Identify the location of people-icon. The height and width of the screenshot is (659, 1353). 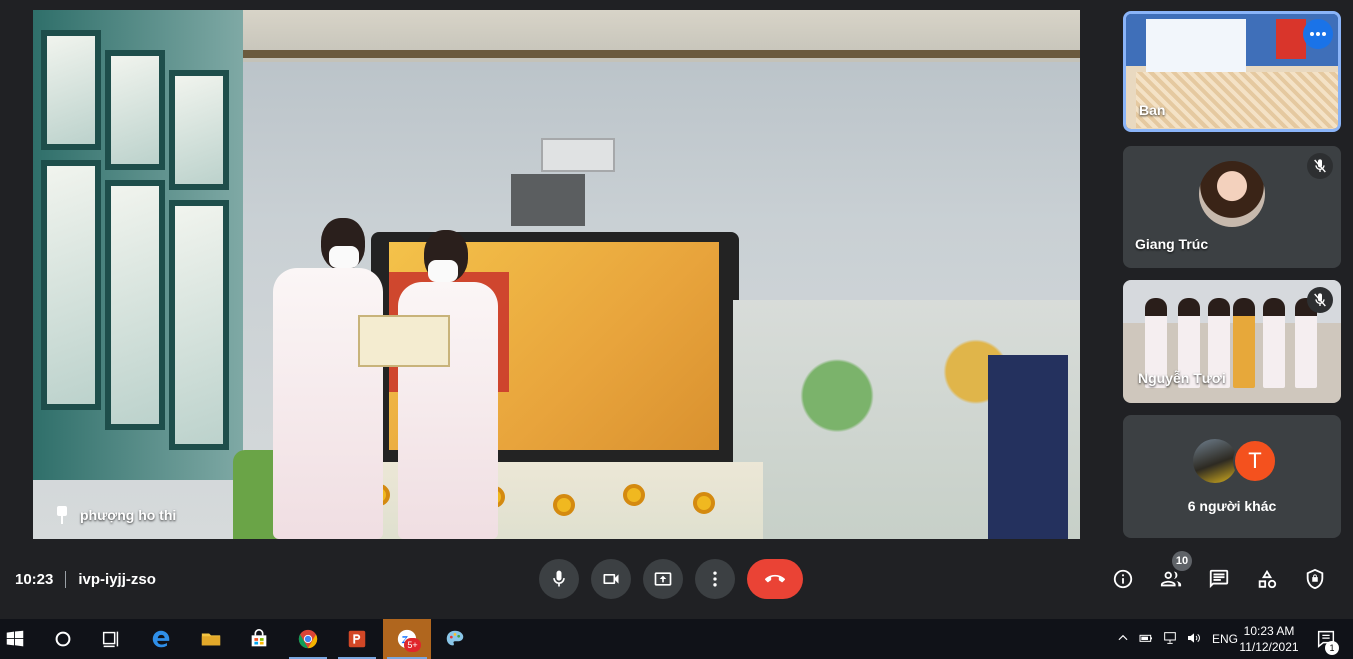
(1171, 579).